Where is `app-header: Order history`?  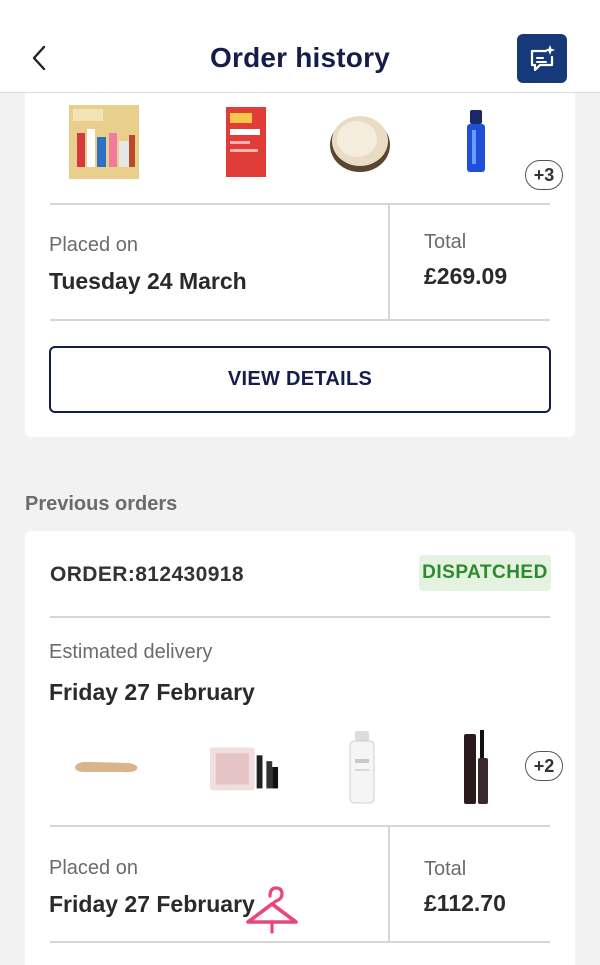
app-header: Order history is located at coordinates (300, 46).